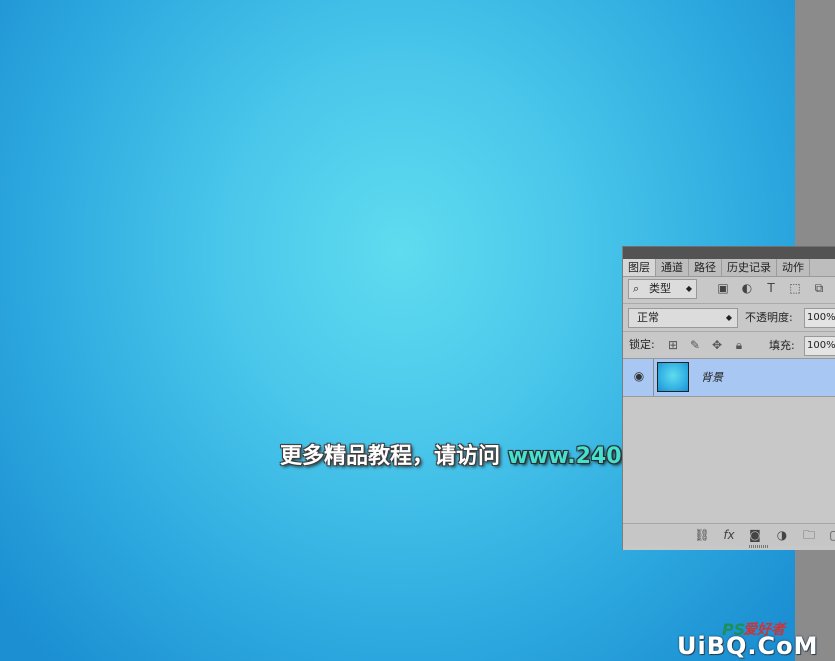 Image resolution: width=835 pixels, height=661 pixels. What do you see at coordinates (717, 345) in the screenshot?
I see `lock-position-icon: ✥` at bounding box center [717, 345].